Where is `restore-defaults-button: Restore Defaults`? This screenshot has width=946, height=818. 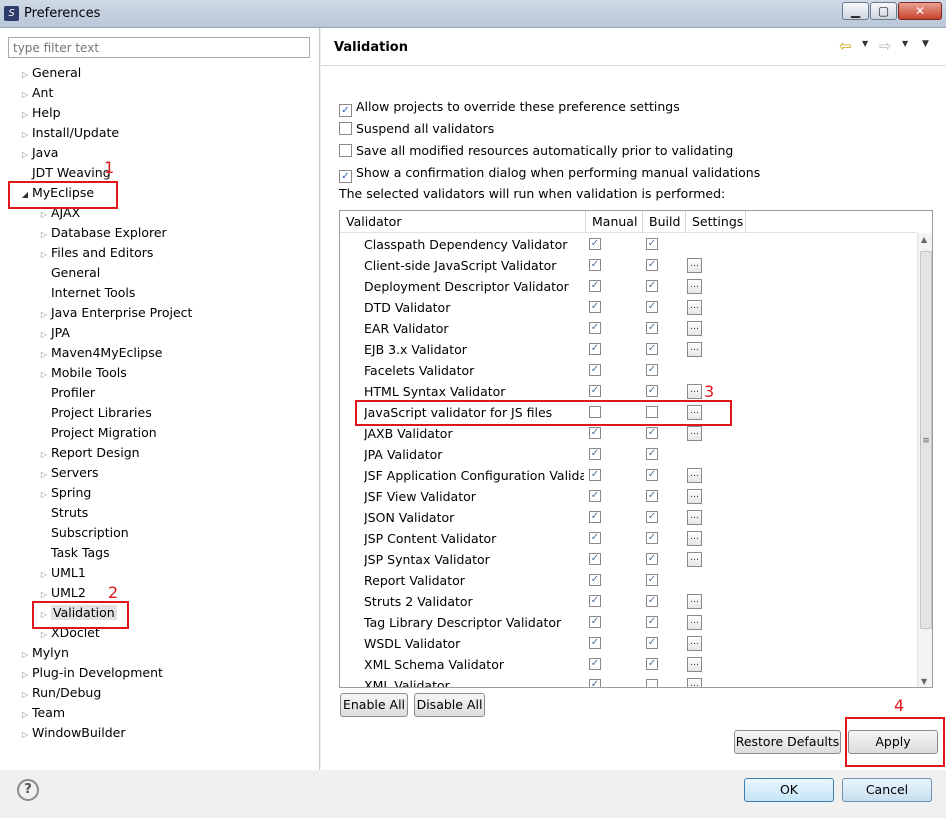 restore-defaults-button: Restore Defaults is located at coordinates (787, 742).